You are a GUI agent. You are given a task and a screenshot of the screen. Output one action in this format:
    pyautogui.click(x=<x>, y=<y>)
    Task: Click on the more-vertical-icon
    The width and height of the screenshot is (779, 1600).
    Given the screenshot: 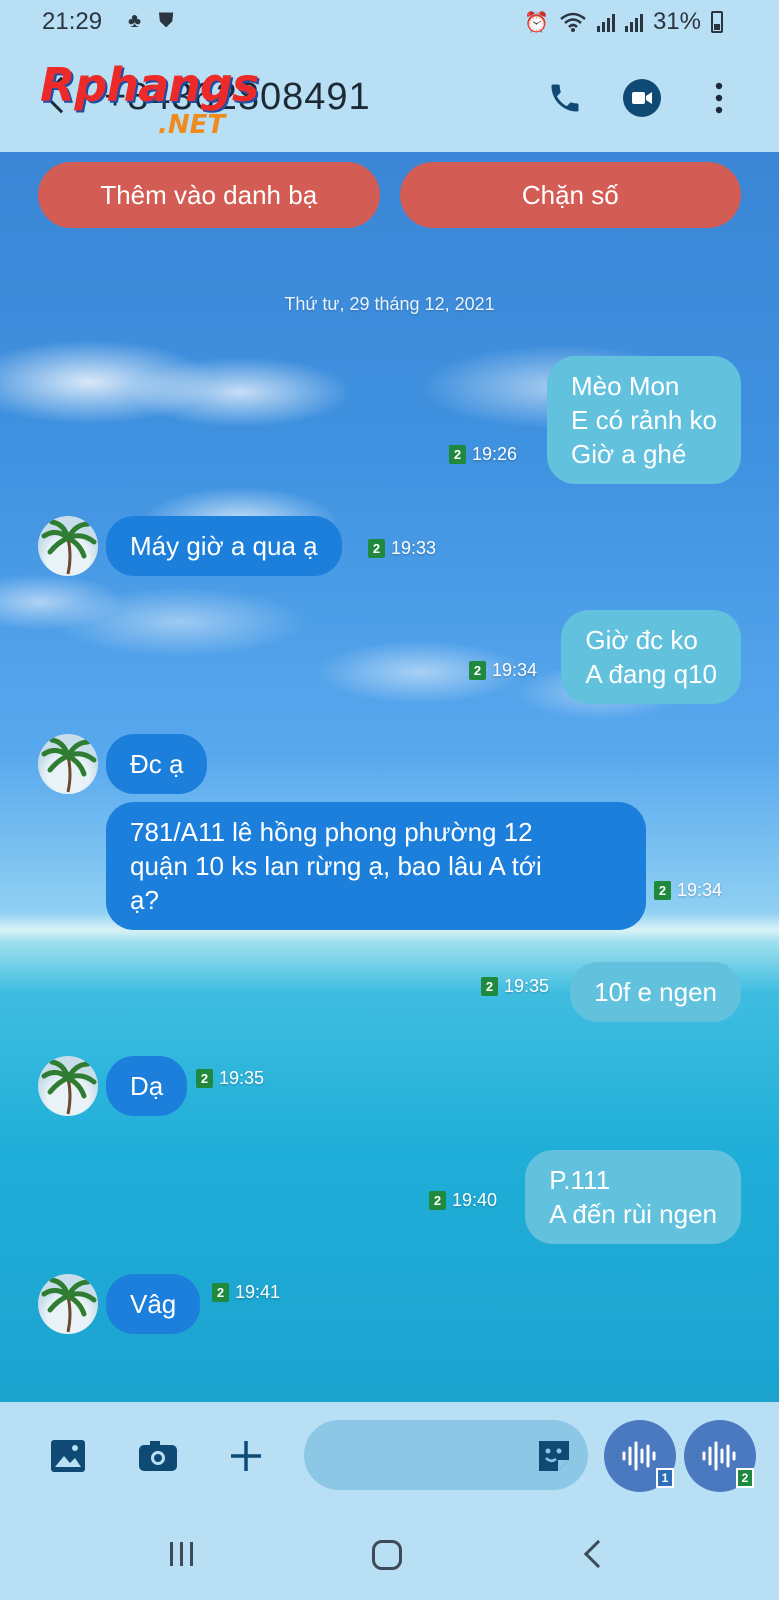 What is the action you would take?
    pyautogui.click(x=719, y=98)
    